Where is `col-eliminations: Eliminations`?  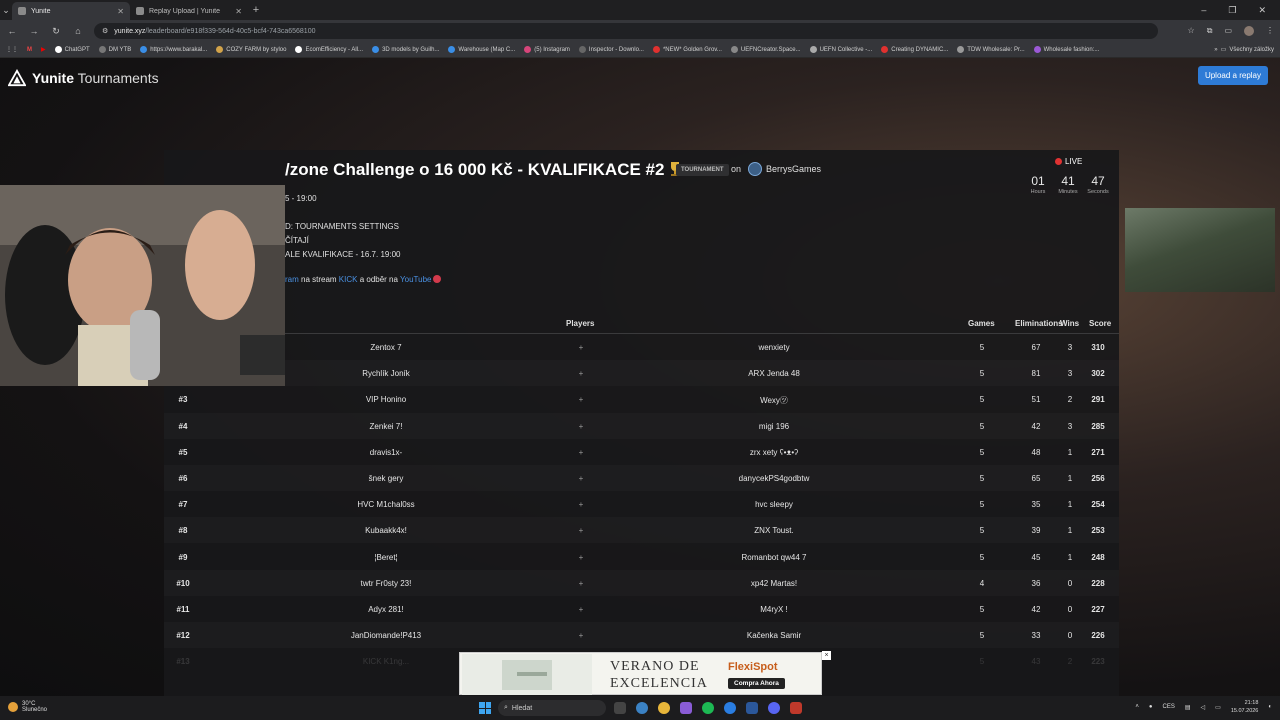 col-eliminations: Eliminations is located at coordinates (1039, 323).